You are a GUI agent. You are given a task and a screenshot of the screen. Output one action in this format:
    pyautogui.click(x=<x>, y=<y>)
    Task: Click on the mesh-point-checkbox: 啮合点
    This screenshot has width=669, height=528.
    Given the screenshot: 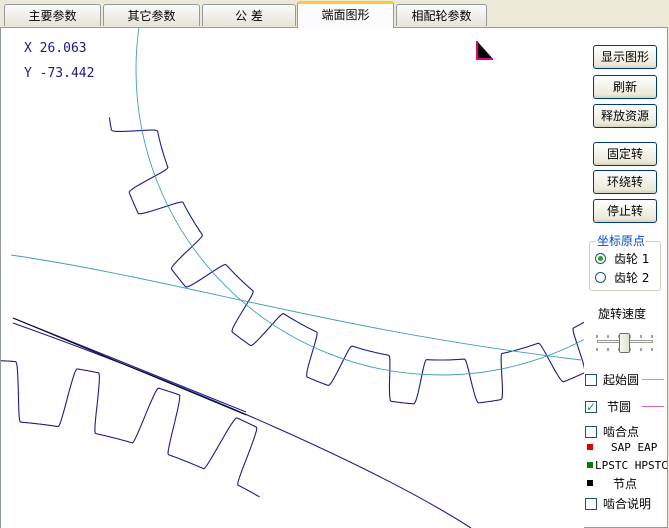 What is the action you would take?
    pyautogui.click(x=626, y=432)
    